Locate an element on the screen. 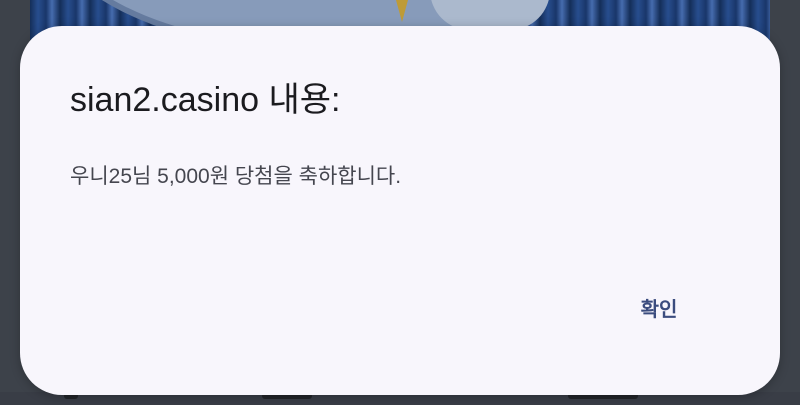 Image resolution: width=800 pixels, height=405 pixels. ok-button: 확인 is located at coordinates (659, 310).